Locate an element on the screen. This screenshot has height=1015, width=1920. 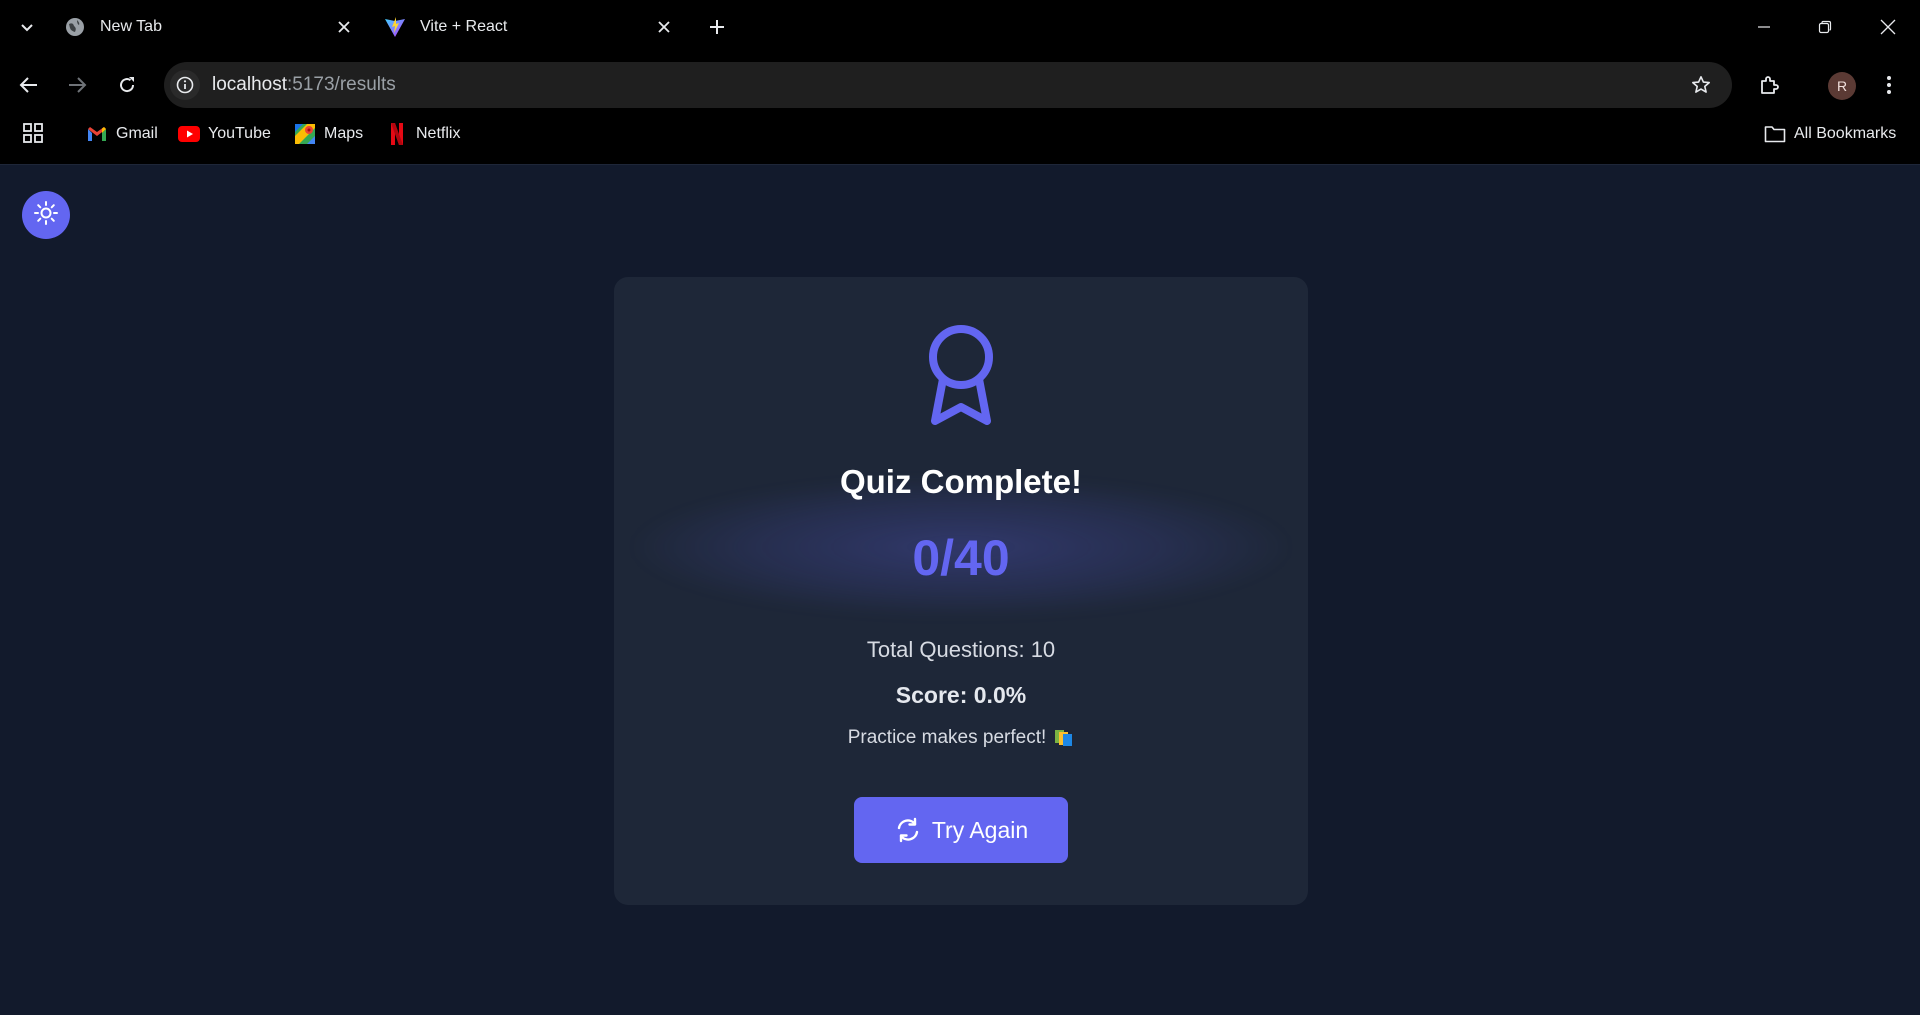
globe-icon is located at coordinates (75, 27).